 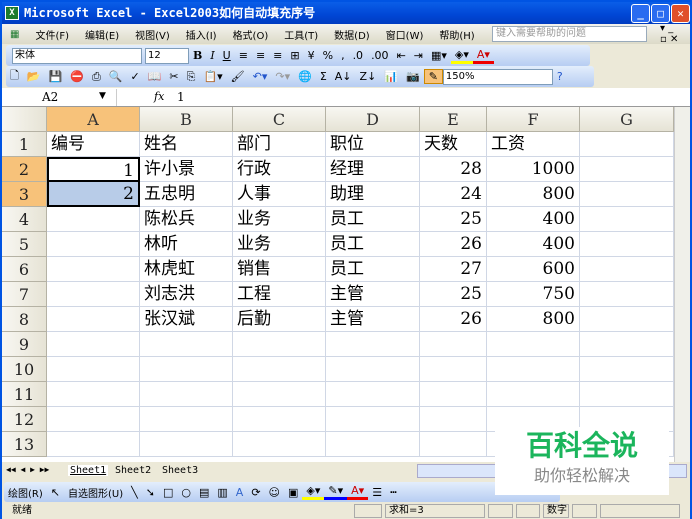 What do you see at coordinates (279, 294) in the screenshot?
I see `cell-C7: 工程` at bounding box center [279, 294].